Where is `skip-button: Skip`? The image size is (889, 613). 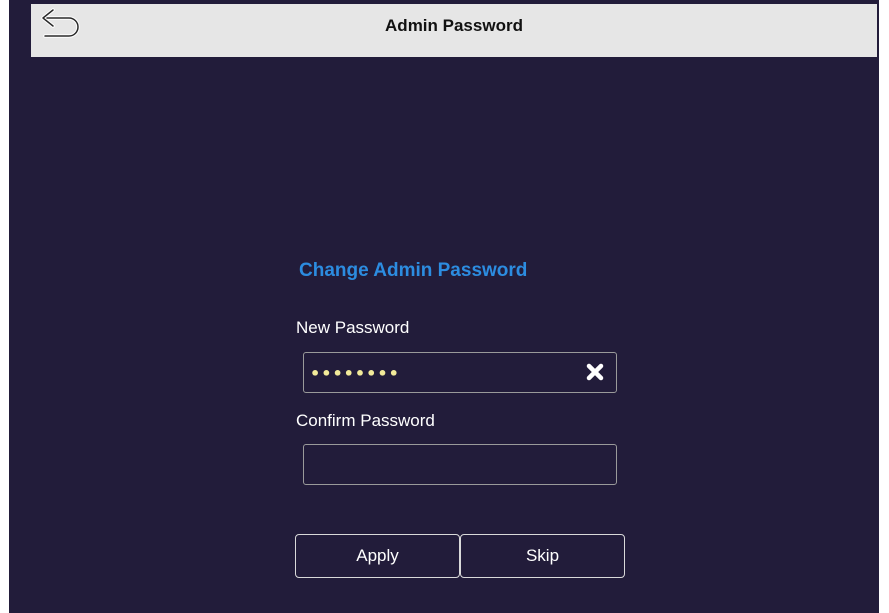 skip-button: Skip is located at coordinates (542, 556).